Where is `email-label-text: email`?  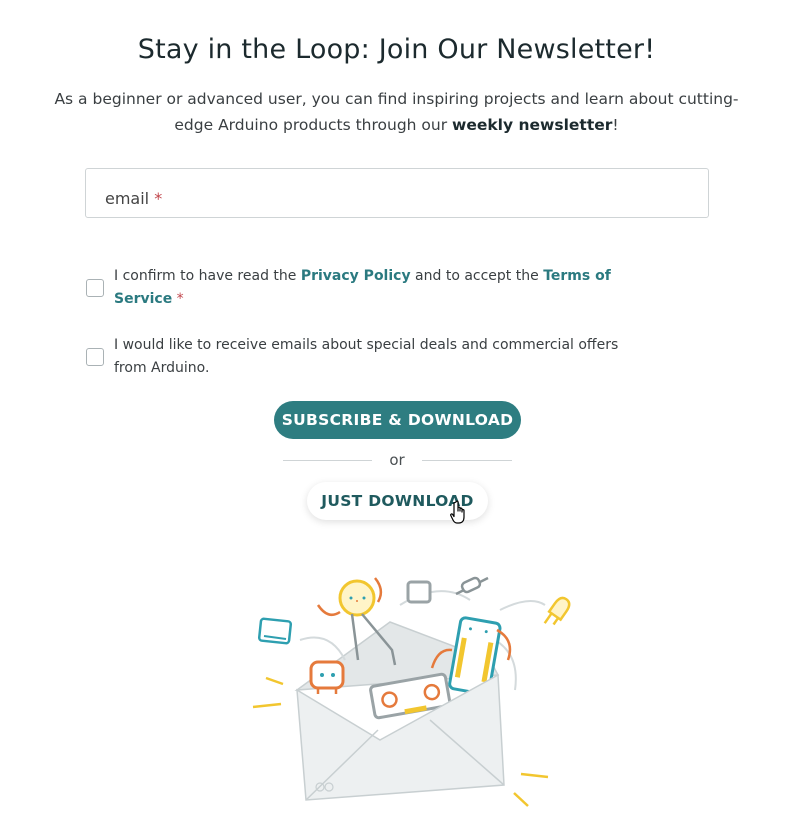
email-label-text: email is located at coordinates (127, 198).